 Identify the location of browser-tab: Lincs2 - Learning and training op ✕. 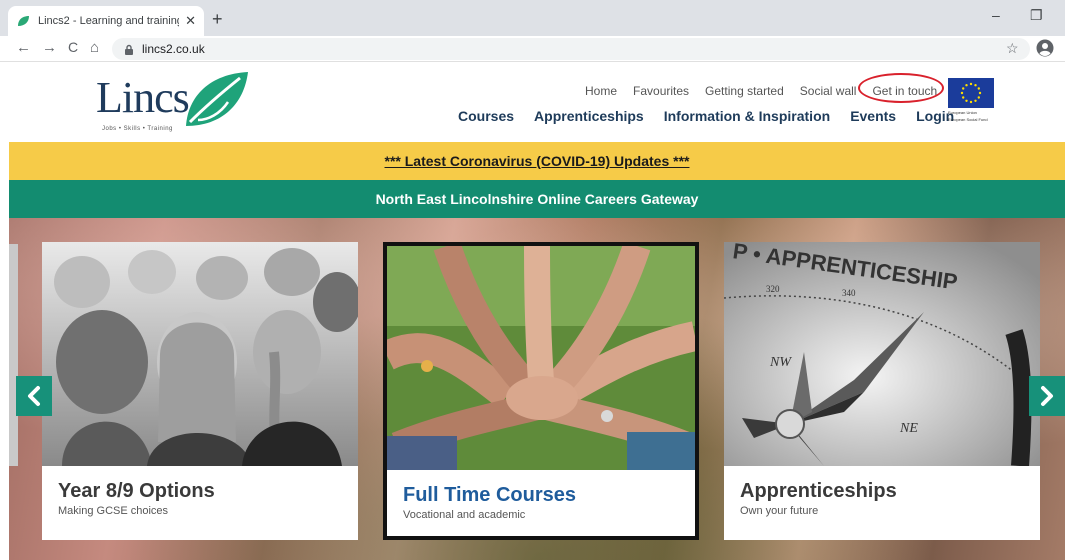
(106, 21).